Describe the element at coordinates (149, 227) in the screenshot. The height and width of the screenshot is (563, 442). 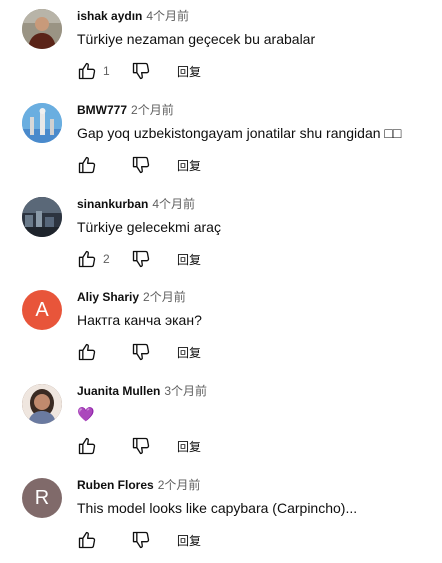
I see `comment-text: Türkiye gelecekmi araç` at that location.